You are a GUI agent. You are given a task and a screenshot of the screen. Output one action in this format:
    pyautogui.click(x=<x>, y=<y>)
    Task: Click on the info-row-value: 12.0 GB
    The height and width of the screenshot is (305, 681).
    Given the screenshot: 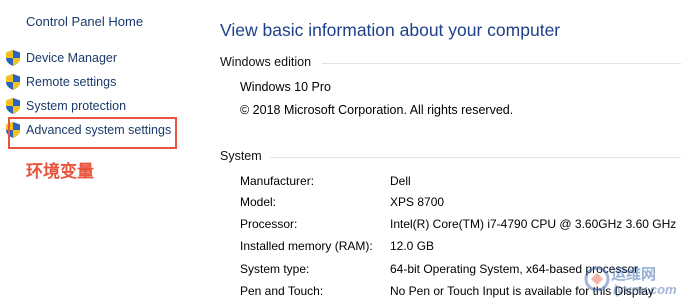 What is the action you would take?
    pyautogui.click(x=412, y=246)
    